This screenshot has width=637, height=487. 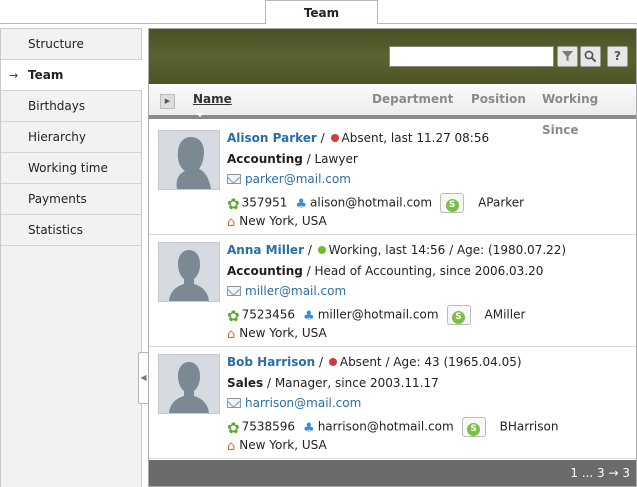 I want to click on employee-position: Manager, since 2003.11.17, so click(x=356, y=383).